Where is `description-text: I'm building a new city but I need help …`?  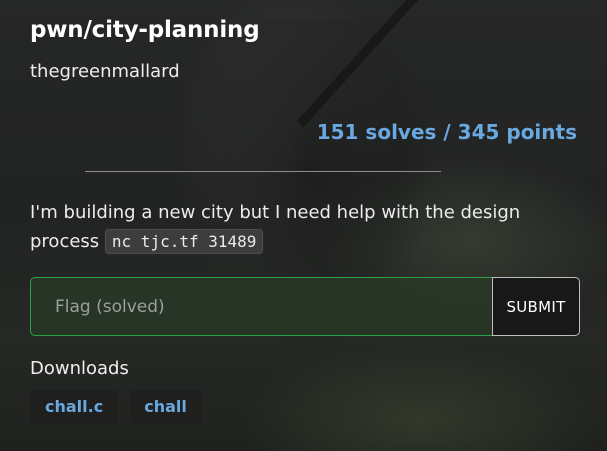 description-text: I'm building a new city but I need help … is located at coordinates (275, 227).